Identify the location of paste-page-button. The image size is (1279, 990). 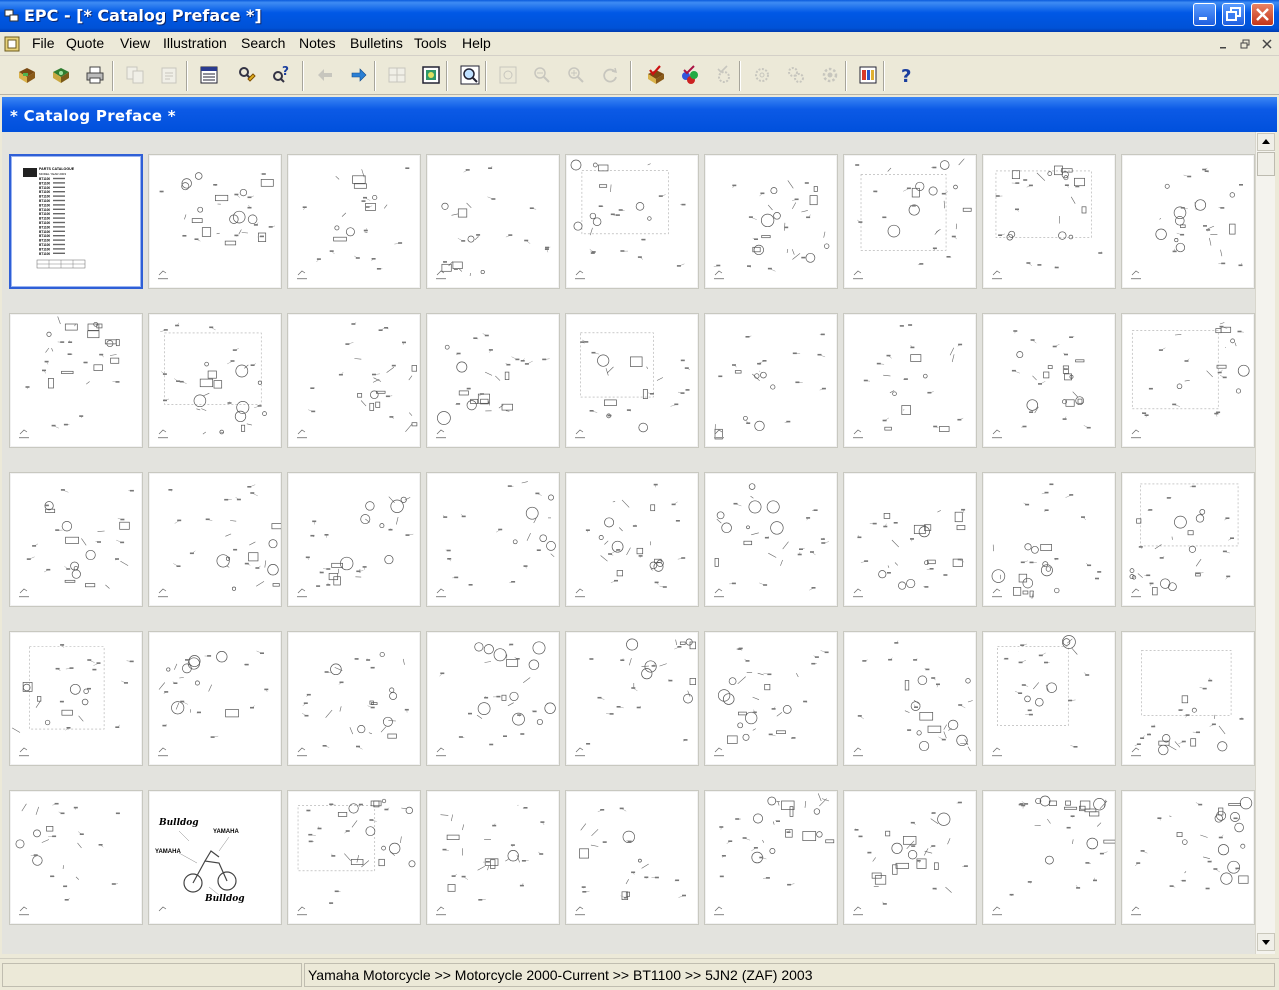
(169, 75).